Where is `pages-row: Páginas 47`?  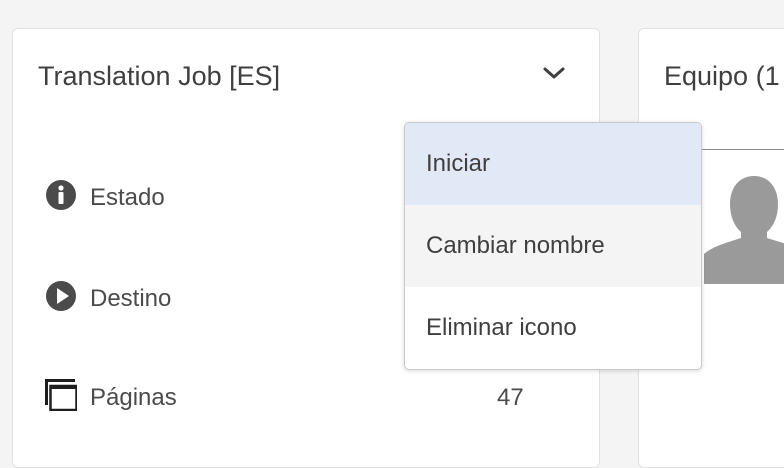
pages-row: Páginas 47 is located at coordinates (295, 397).